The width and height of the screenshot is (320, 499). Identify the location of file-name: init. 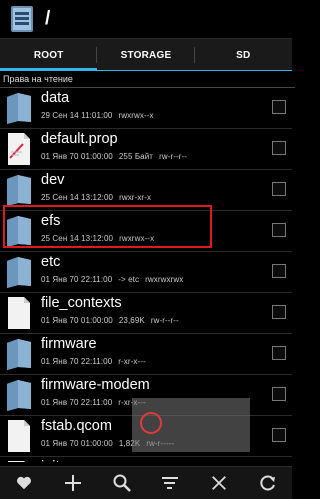
(50, 460).